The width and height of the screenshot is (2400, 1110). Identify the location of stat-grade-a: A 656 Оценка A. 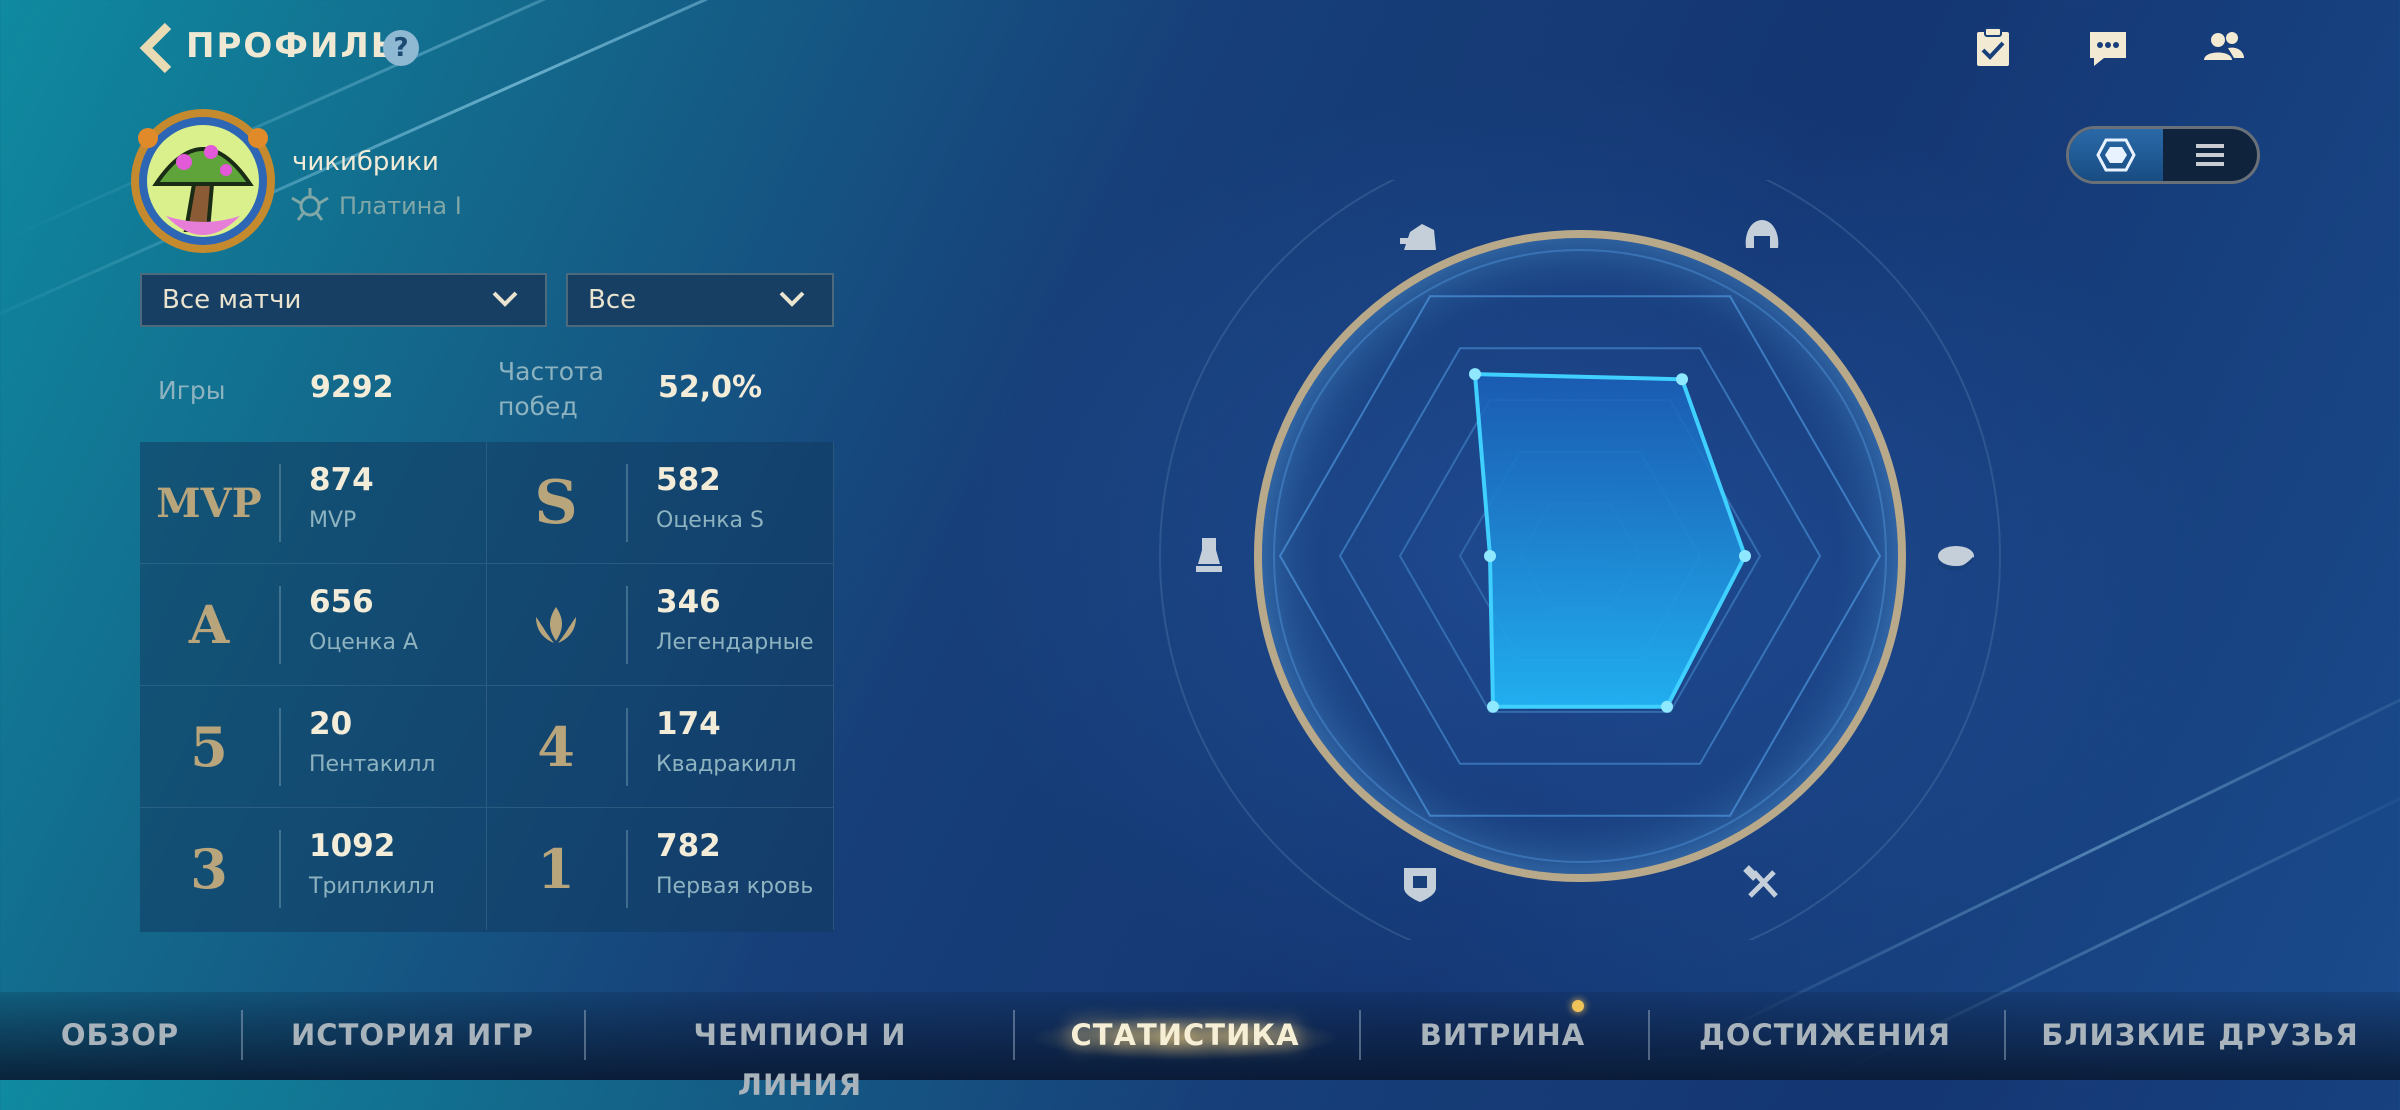
(313, 625).